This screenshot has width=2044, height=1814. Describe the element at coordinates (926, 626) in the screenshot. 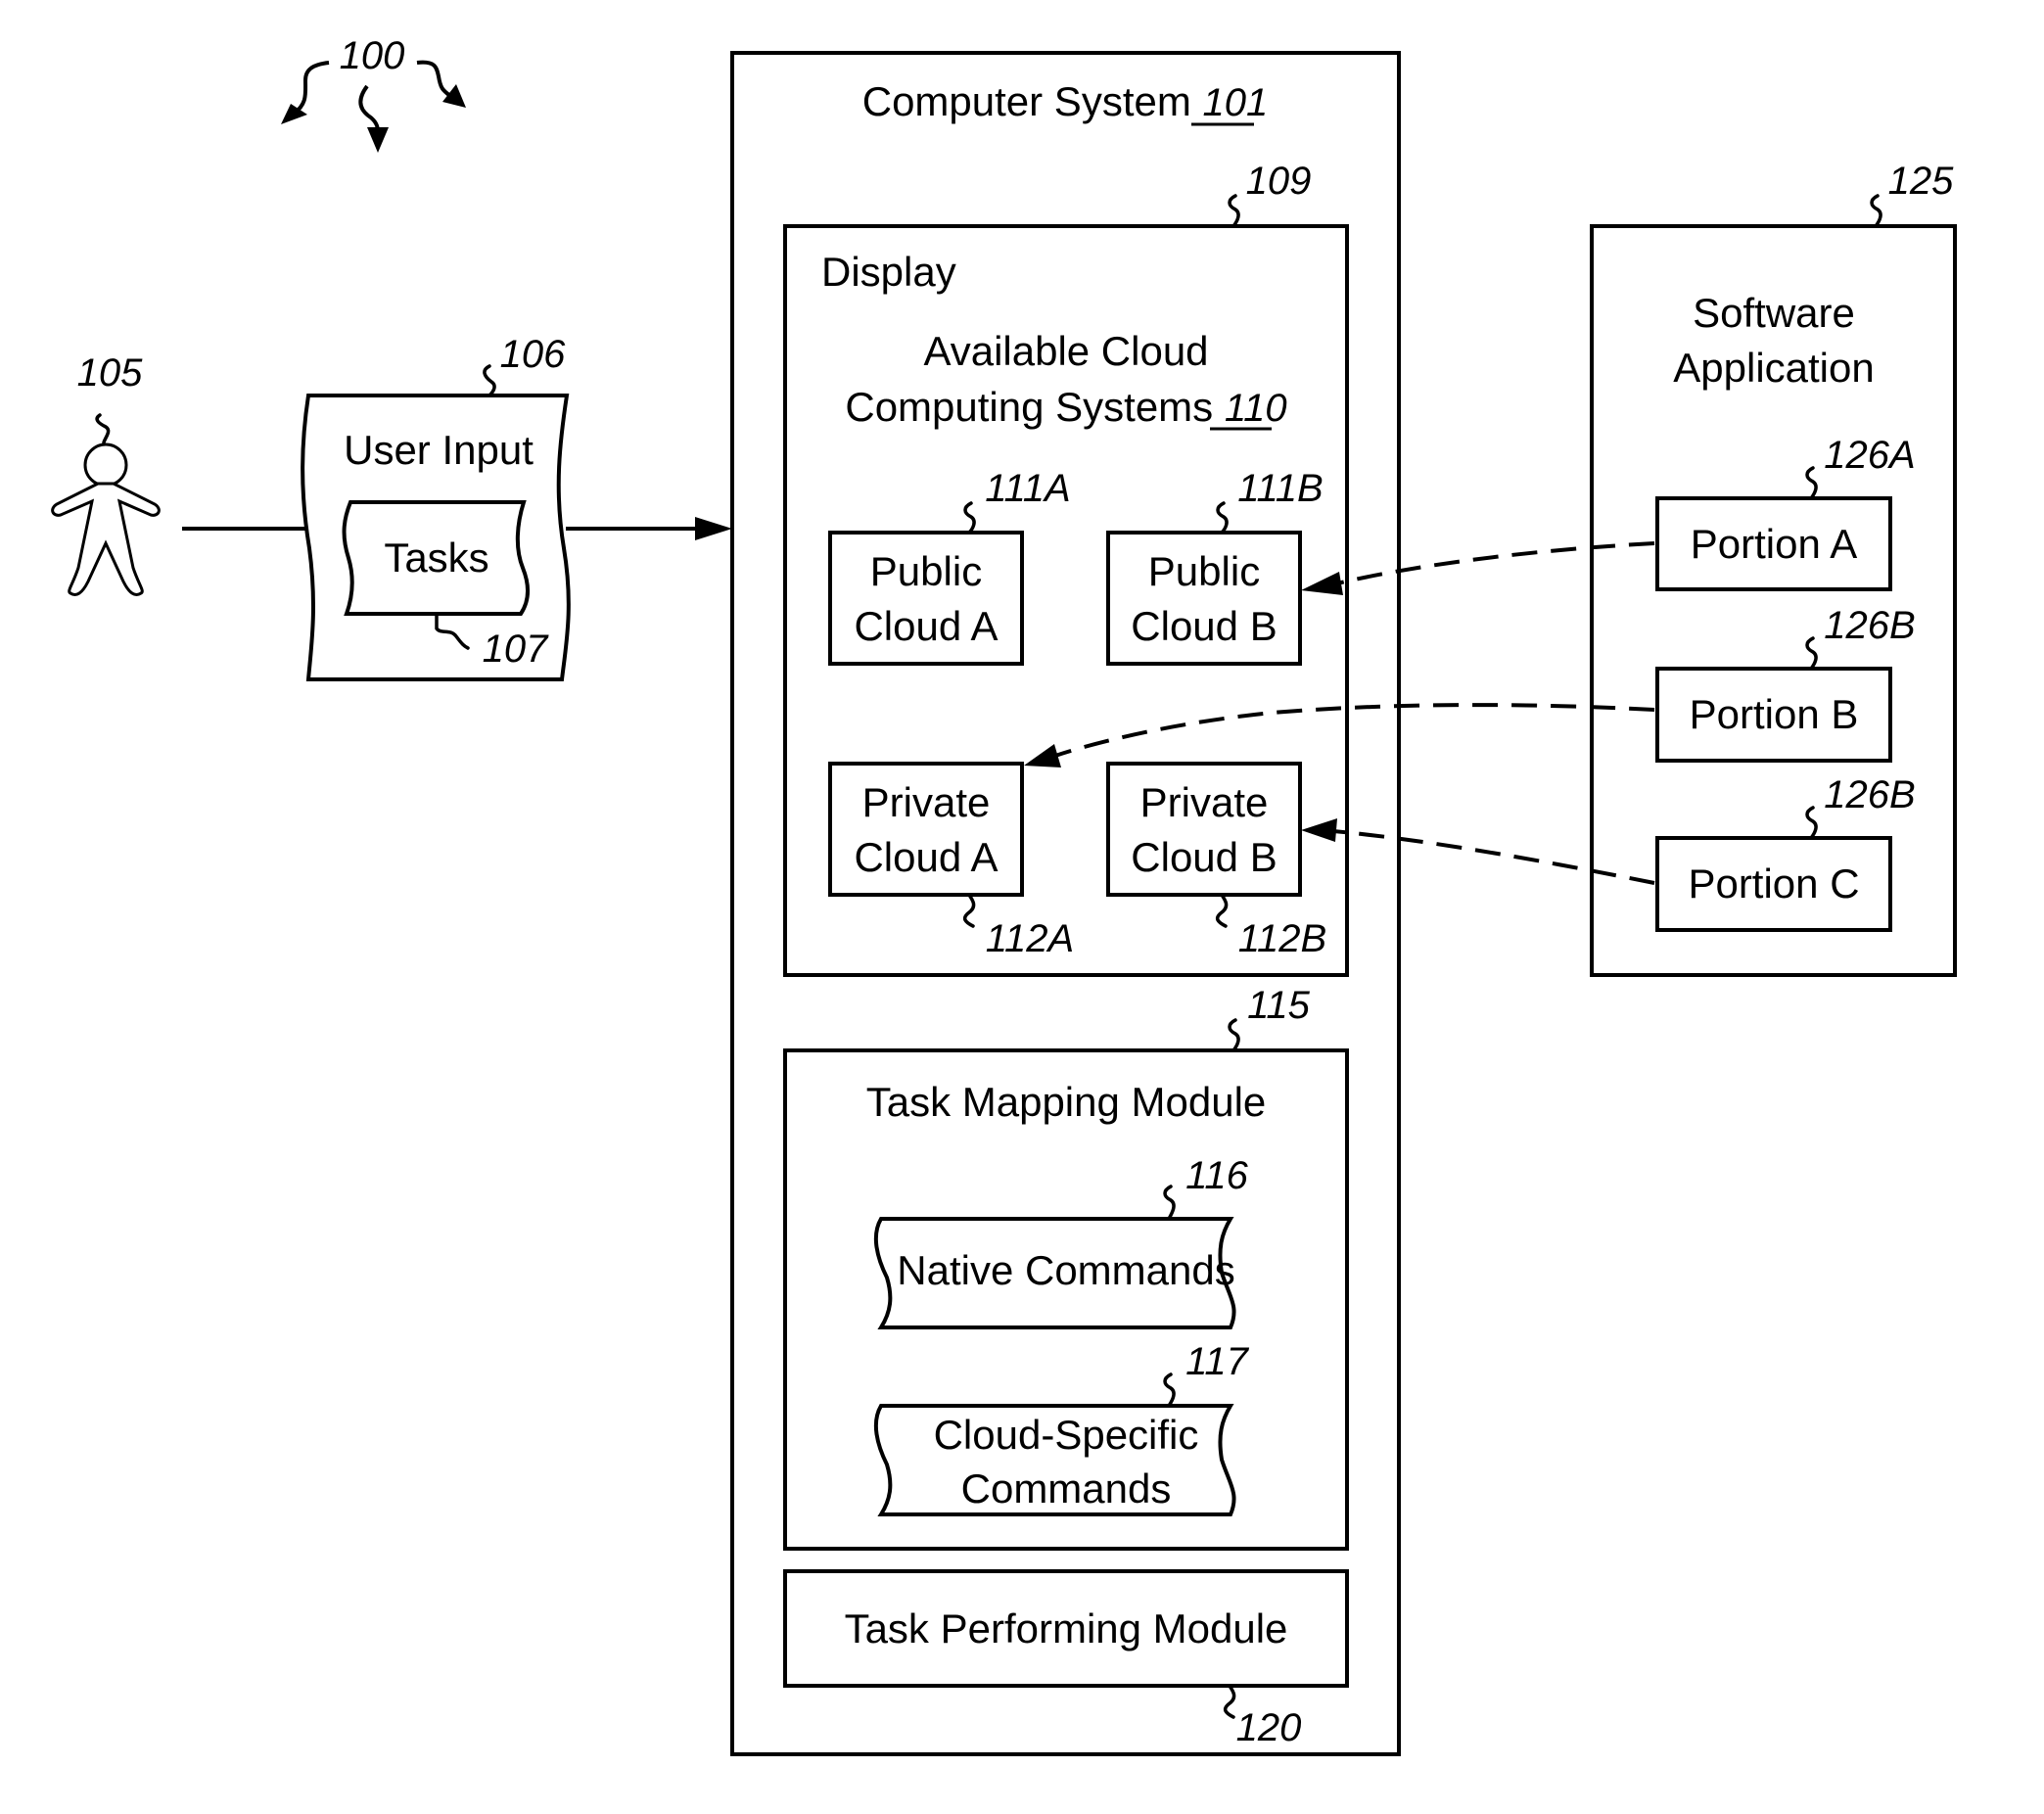

I see `public-cloud-a-line2: Cloud A` at that location.